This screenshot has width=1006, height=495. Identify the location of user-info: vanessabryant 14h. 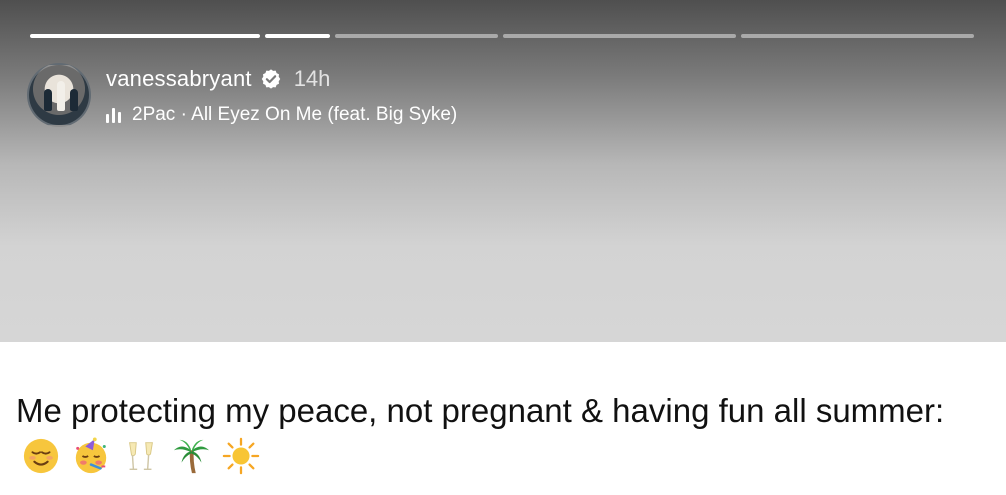
(218, 79).